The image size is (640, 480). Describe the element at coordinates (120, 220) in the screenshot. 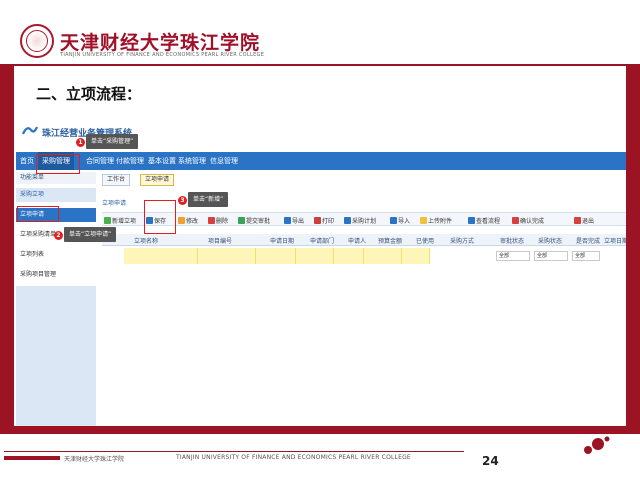

I see `new-project-button: 新增立项` at that location.